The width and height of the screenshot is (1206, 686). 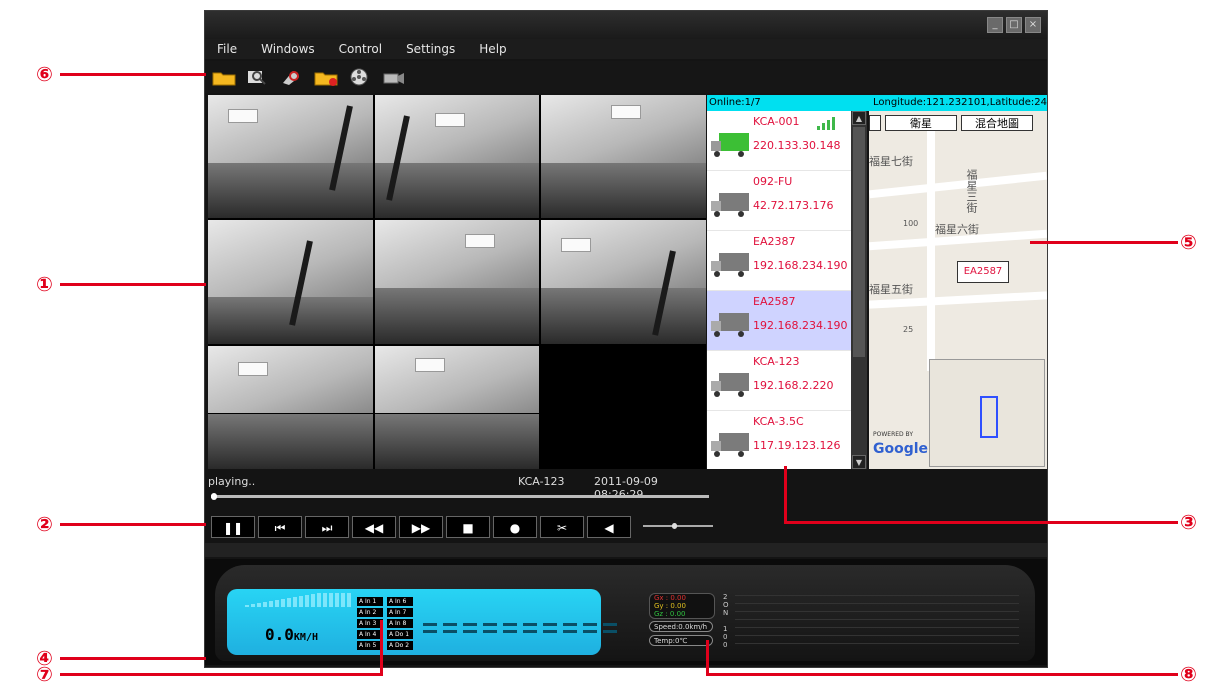 What do you see at coordinates (875, 123) in the screenshot?
I see `map-button-map` at bounding box center [875, 123].